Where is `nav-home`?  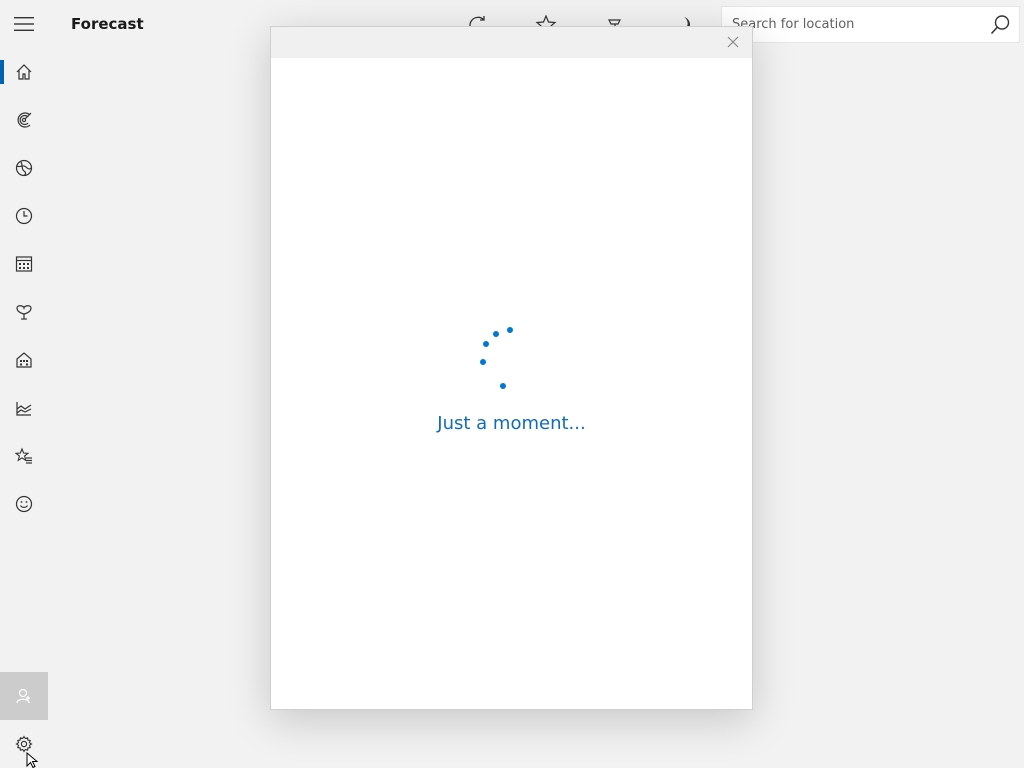 nav-home is located at coordinates (24, 72).